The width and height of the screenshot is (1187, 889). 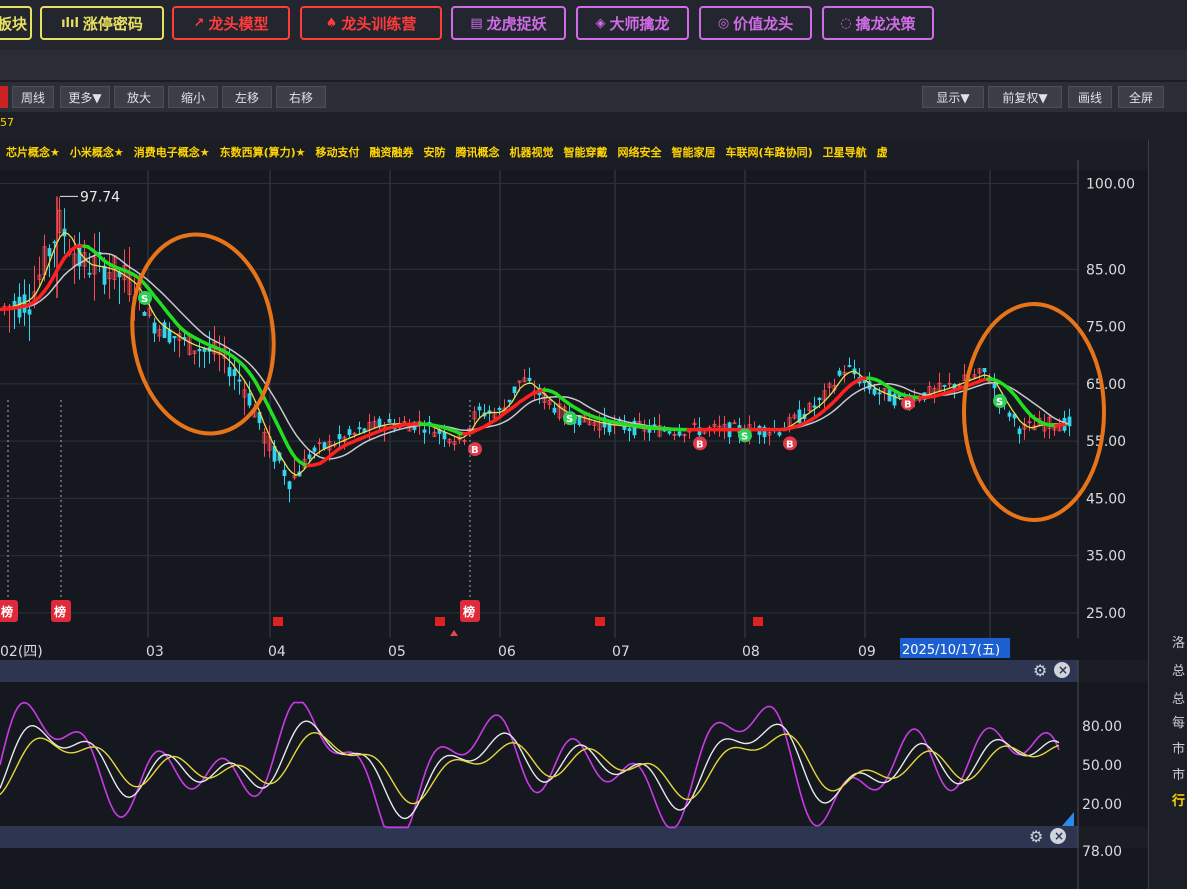 What do you see at coordinates (277, 652) in the screenshot?
I see `x-axis-label: 04` at bounding box center [277, 652].